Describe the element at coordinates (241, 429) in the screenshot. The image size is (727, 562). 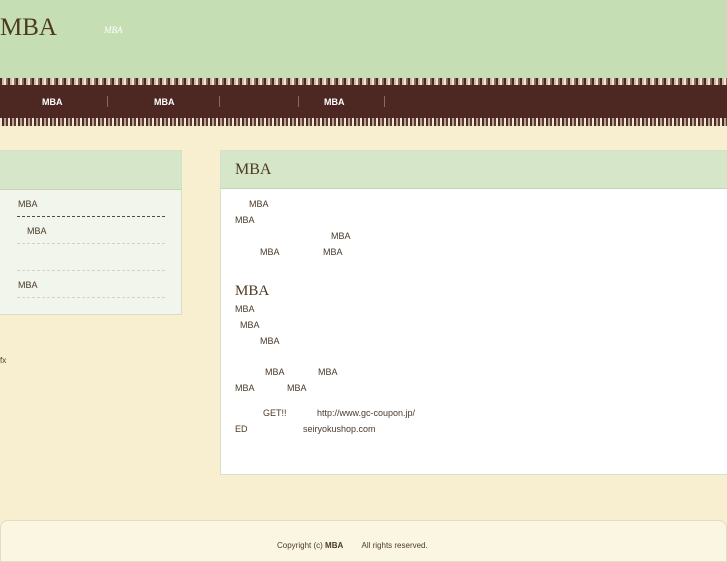
I see `body-text: ED` at that location.